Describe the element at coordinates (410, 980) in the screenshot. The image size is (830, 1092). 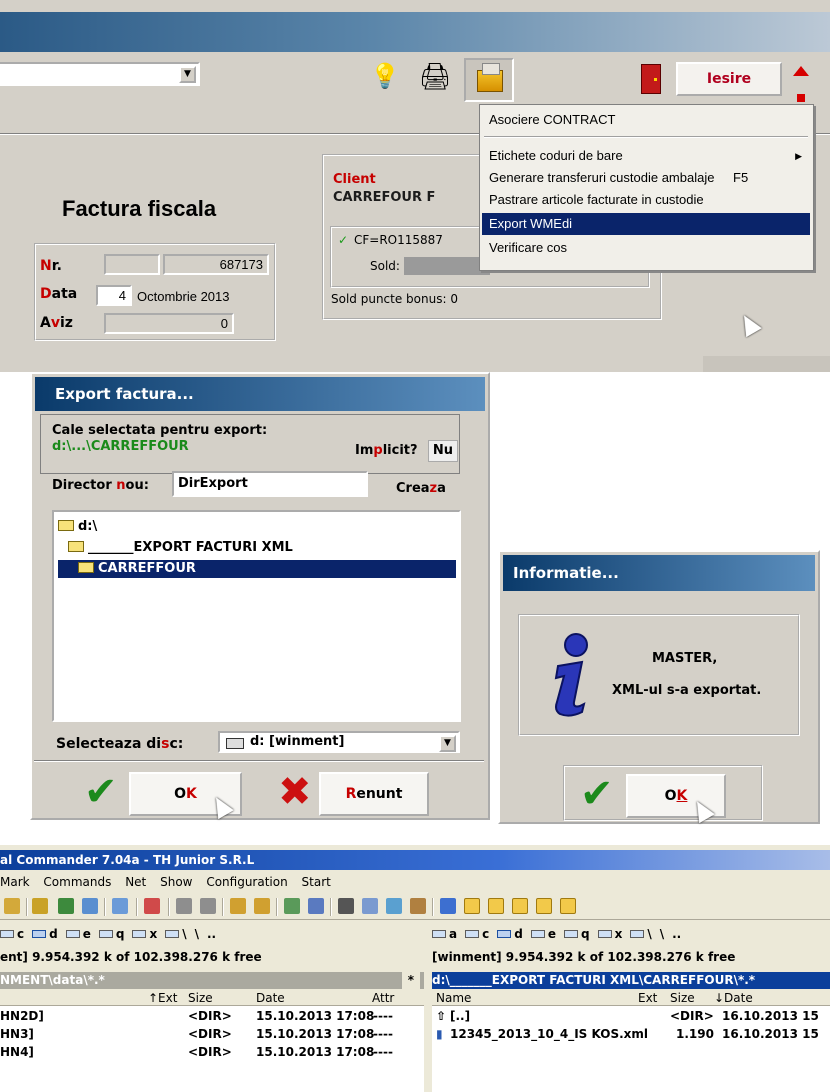
I see `history-star-button: *` at that location.